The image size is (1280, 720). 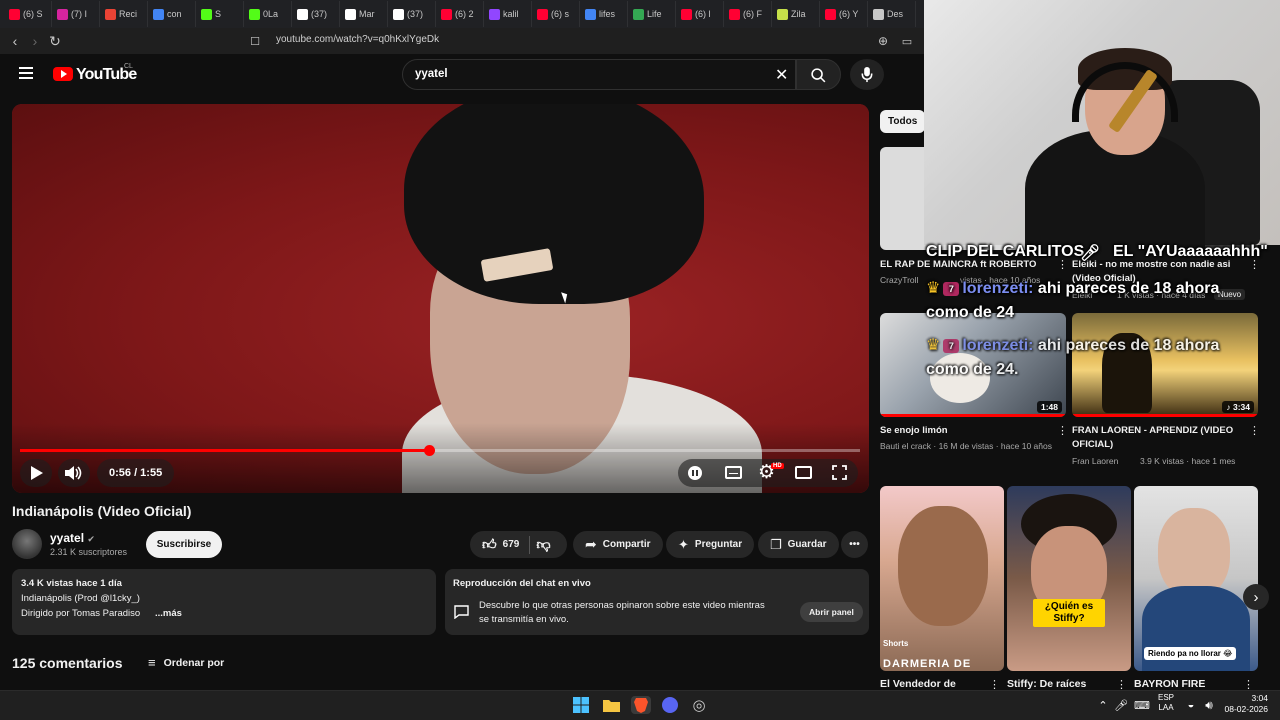 What do you see at coordinates (796, 14) in the screenshot?
I see `browser-tab: Zila` at bounding box center [796, 14].